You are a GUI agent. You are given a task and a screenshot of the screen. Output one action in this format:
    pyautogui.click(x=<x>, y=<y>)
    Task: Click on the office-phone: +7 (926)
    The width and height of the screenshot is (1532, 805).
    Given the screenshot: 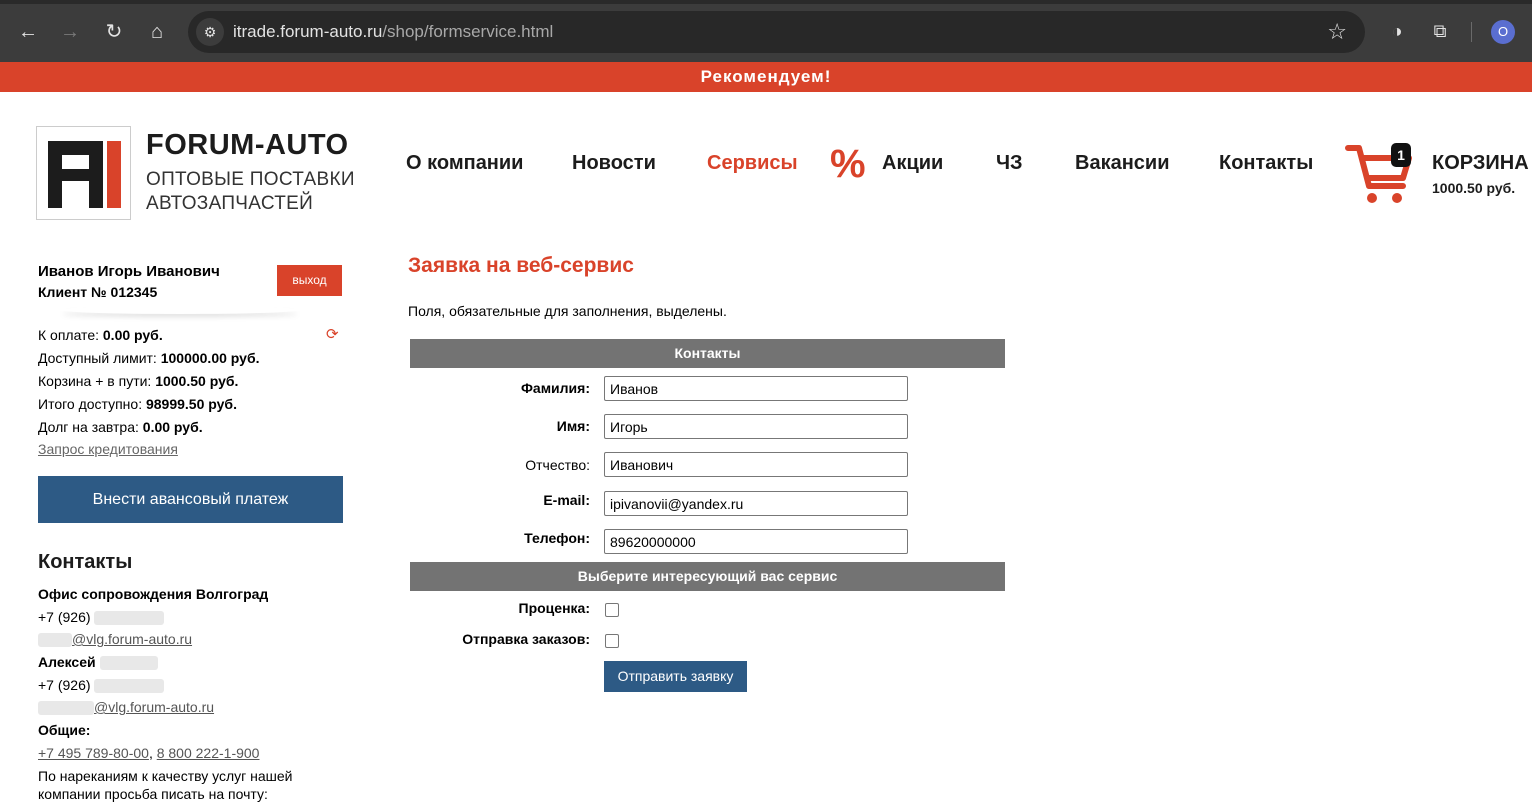 What is the action you would take?
    pyautogui.click(x=101, y=617)
    